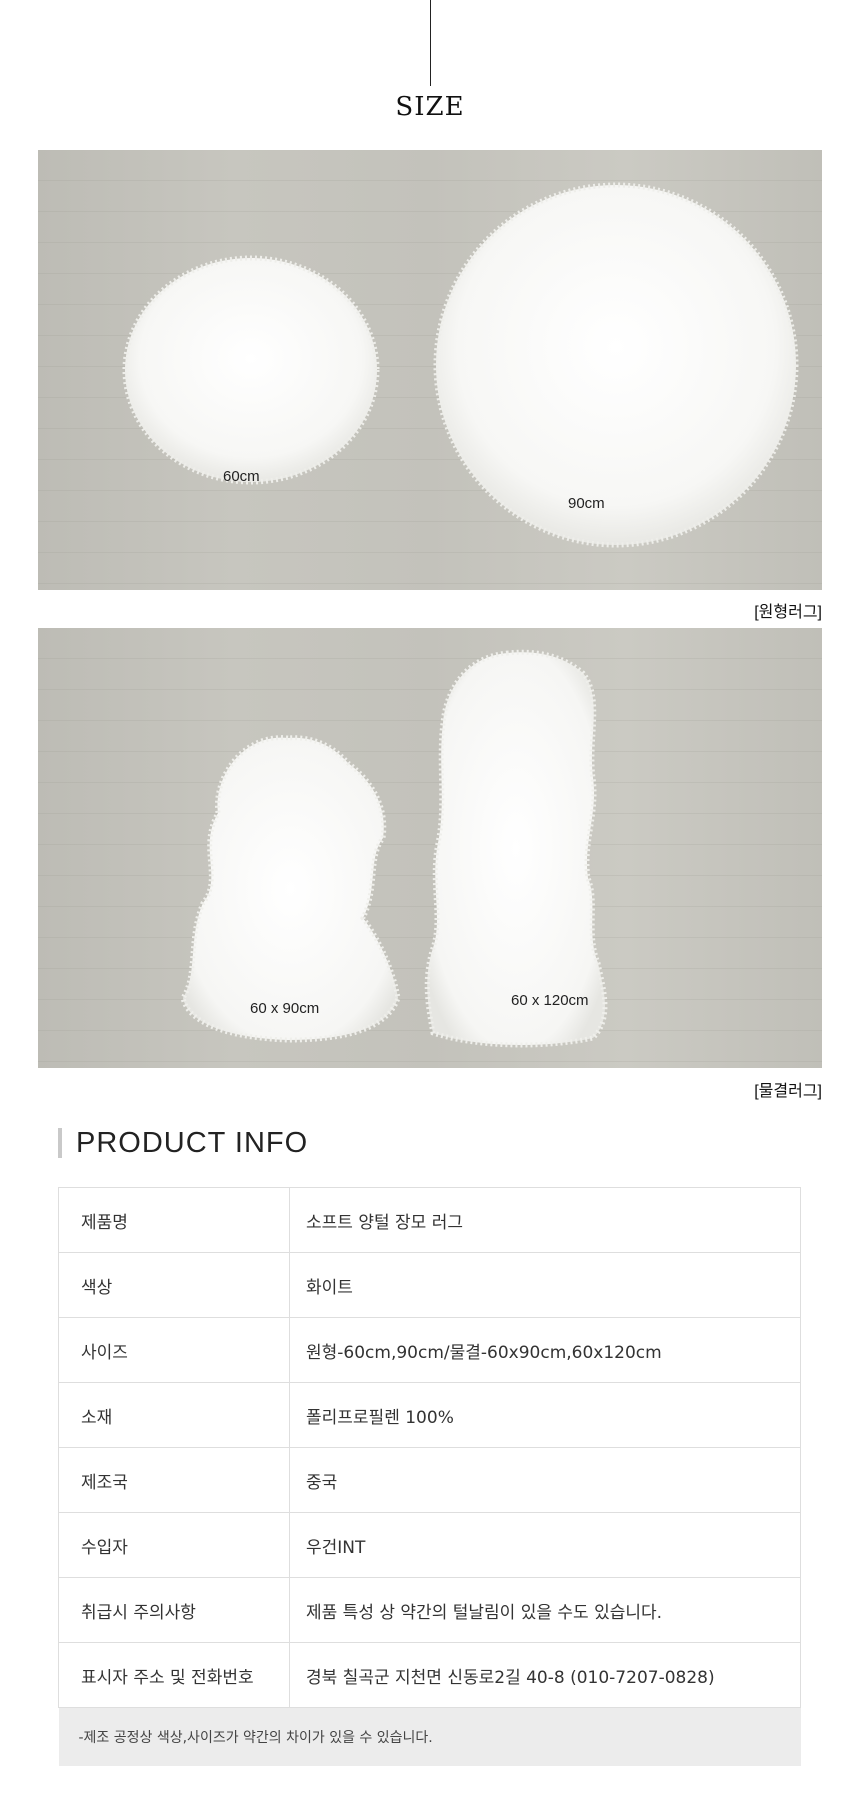 The width and height of the screenshot is (860, 1813). Describe the element at coordinates (788, 612) in the screenshot. I see `round-rug-caption: [원형러그]` at that location.